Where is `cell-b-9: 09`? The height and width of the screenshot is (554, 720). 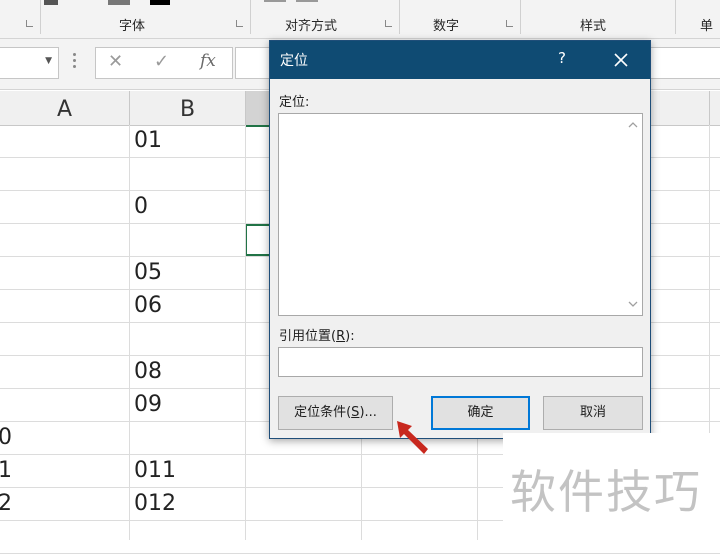
cell-b-9: 09 is located at coordinates (148, 404).